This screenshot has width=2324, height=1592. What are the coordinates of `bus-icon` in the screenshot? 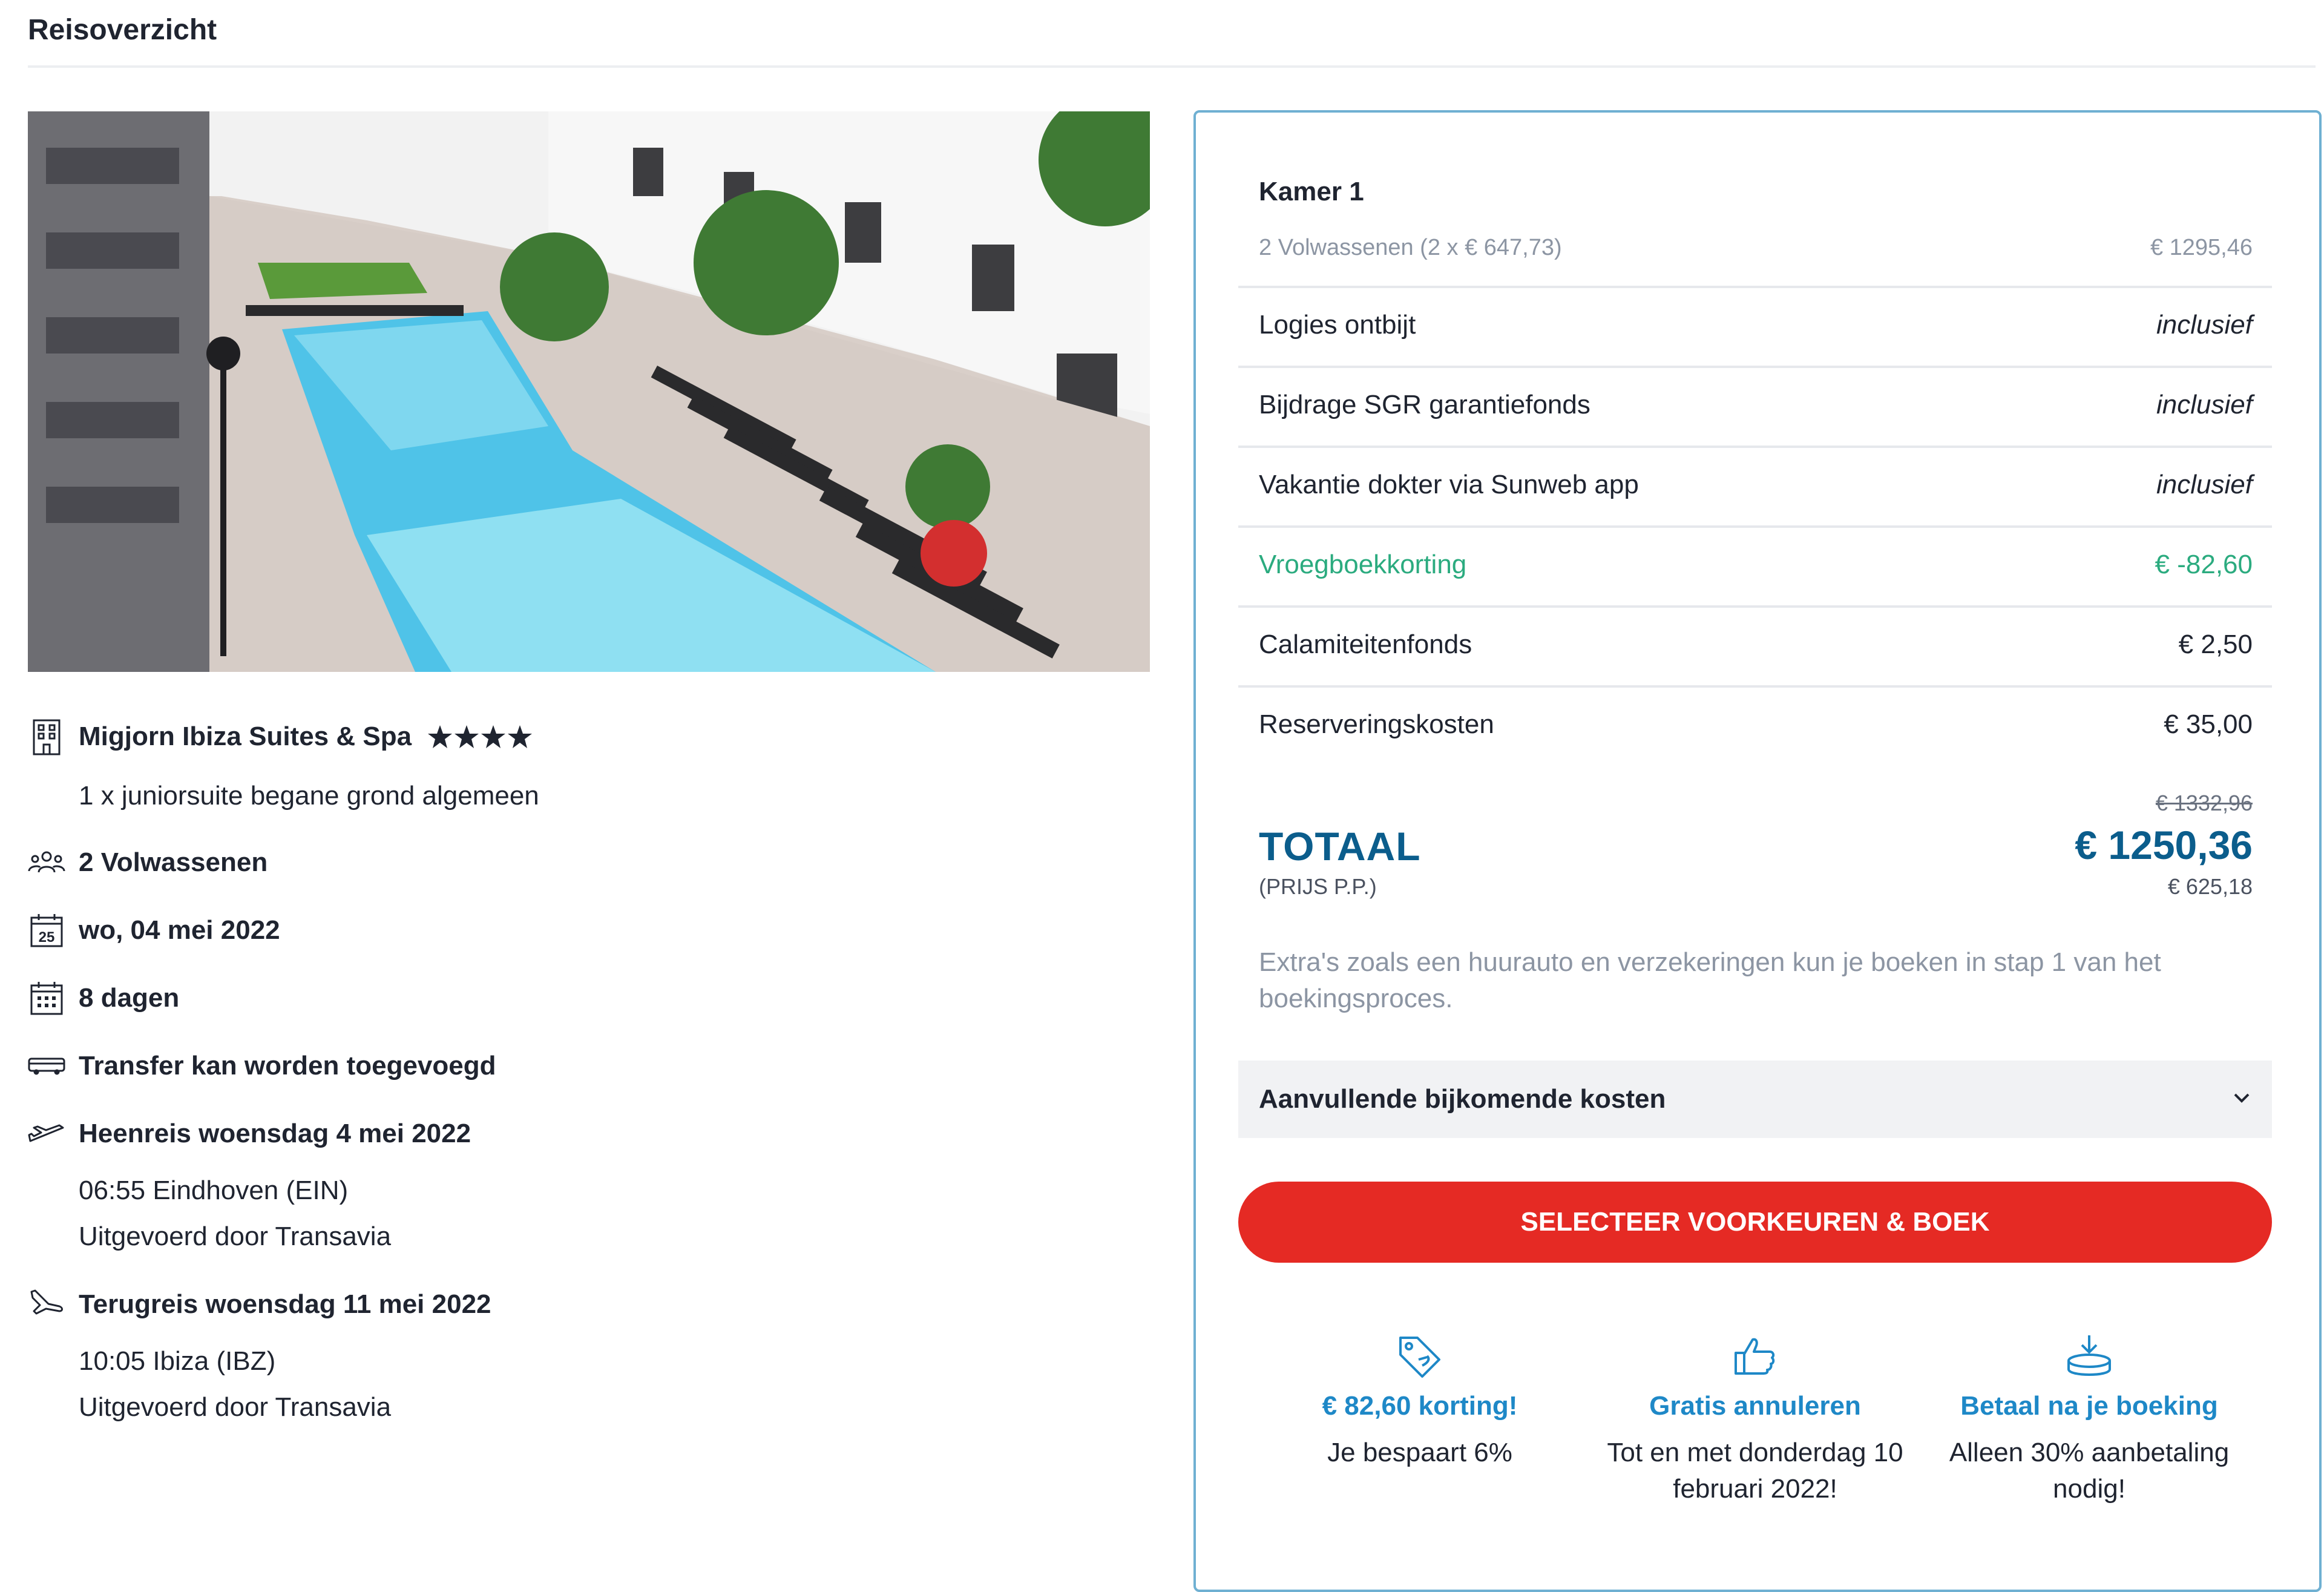 It's located at (46, 1066).